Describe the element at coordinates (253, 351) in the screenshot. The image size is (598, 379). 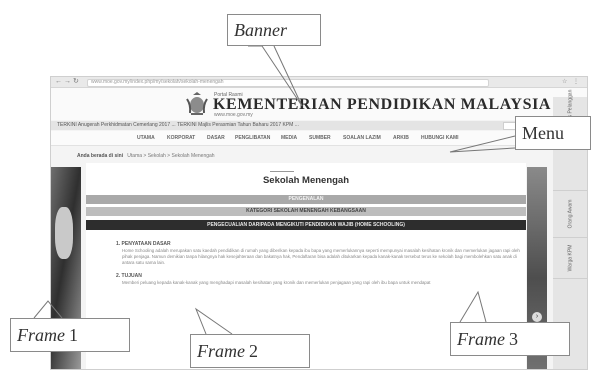
I see `frame-2-number: 2` at that location.